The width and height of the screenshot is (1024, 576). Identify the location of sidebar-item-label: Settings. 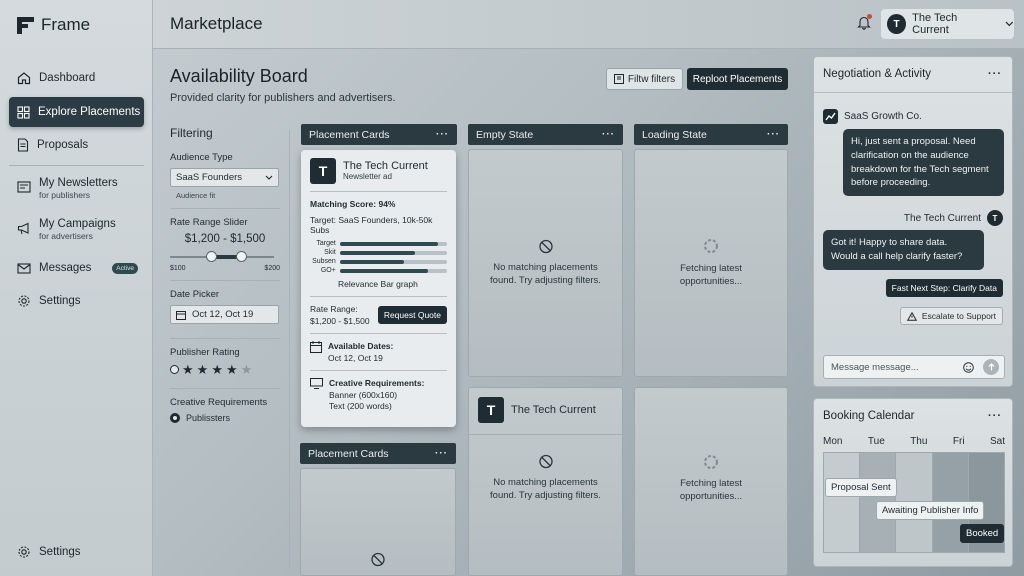
(60, 301).